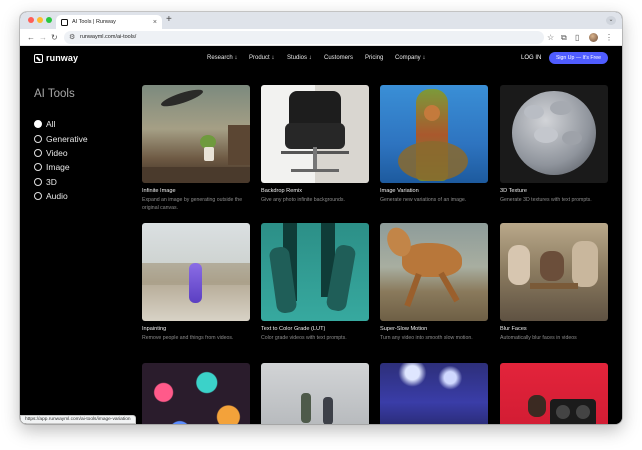 This screenshot has height=450, width=642. I want to click on card-title: Blur Faces, so click(513, 329).